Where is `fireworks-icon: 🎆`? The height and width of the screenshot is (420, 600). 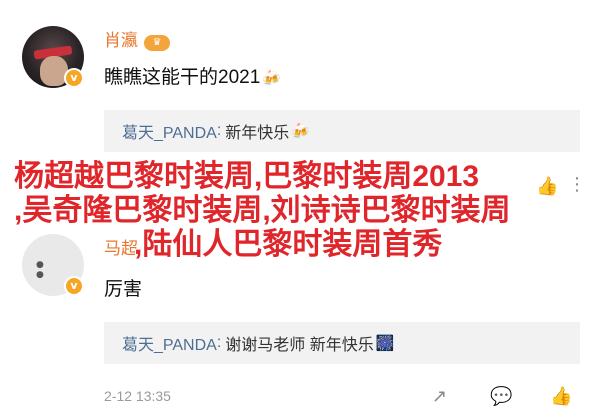
fireworks-icon: 🎆 is located at coordinates (385, 343).